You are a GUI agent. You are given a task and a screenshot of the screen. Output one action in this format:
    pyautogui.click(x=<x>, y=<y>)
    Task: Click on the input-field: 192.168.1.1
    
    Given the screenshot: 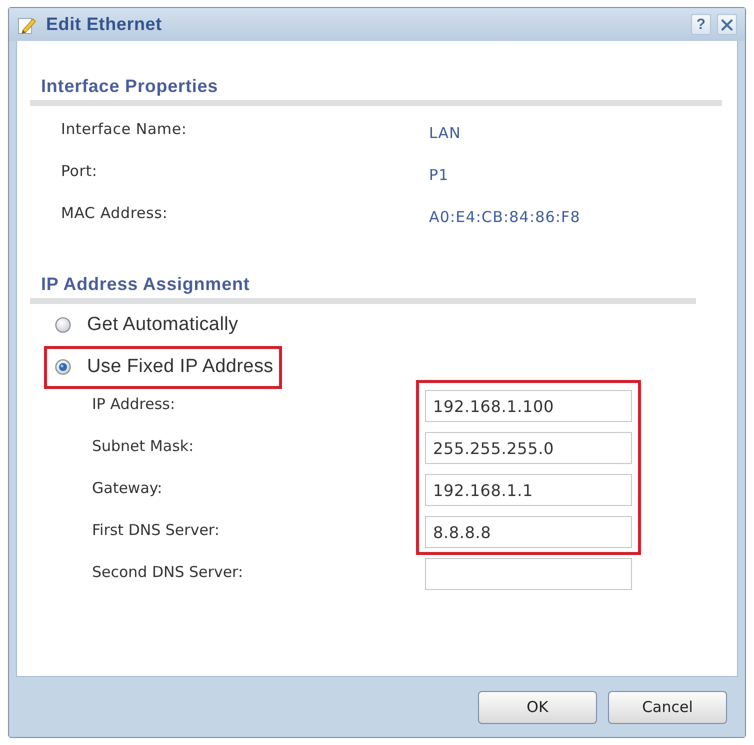 What is the action you would take?
    pyautogui.click(x=528, y=490)
    